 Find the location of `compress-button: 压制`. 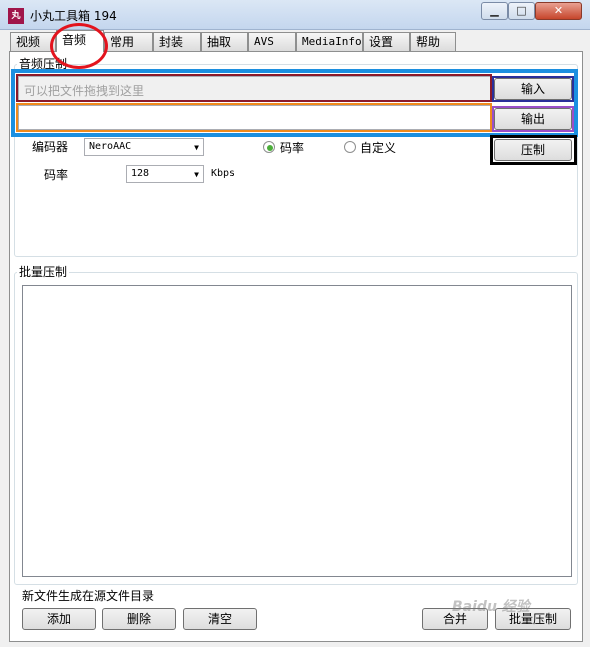

compress-button: 压制 is located at coordinates (533, 150).